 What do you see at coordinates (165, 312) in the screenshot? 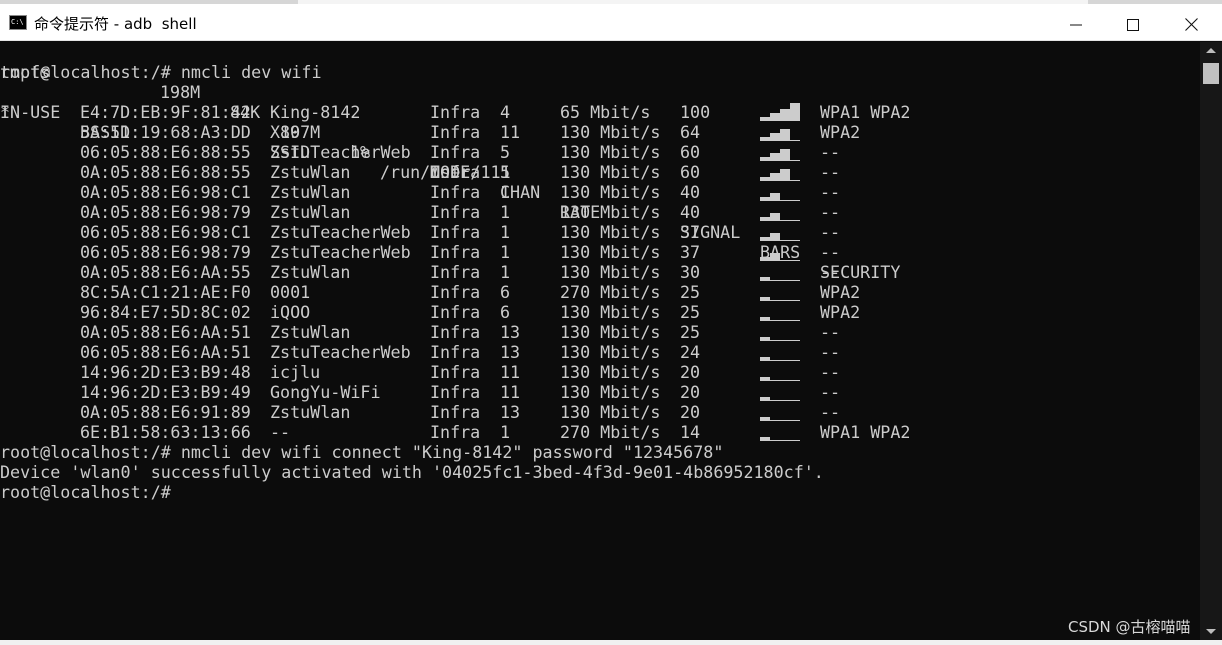
I see `cell-bssid: 96:84:E7:5D:8C:02` at bounding box center [165, 312].